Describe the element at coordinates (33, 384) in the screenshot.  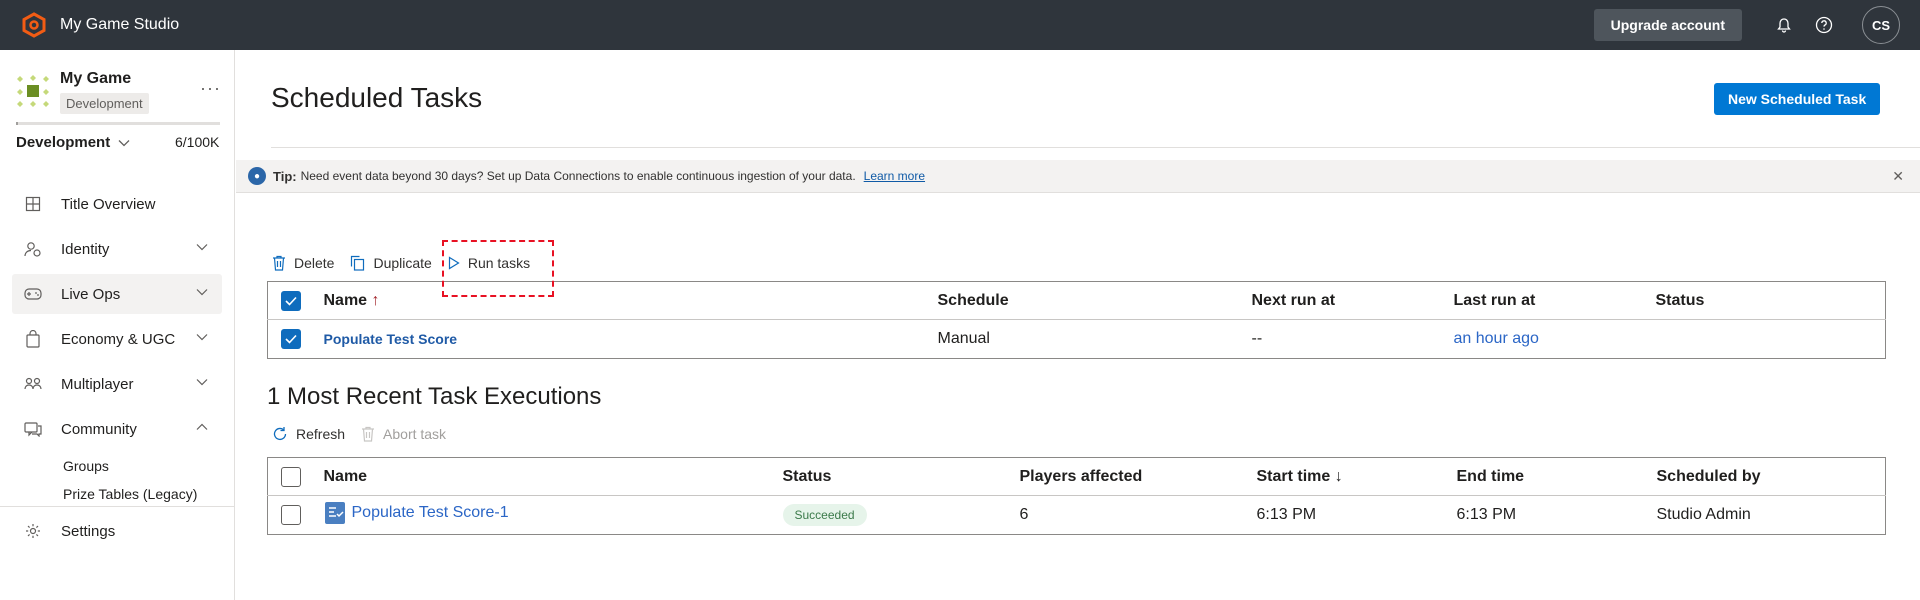
I see `people-icon` at that location.